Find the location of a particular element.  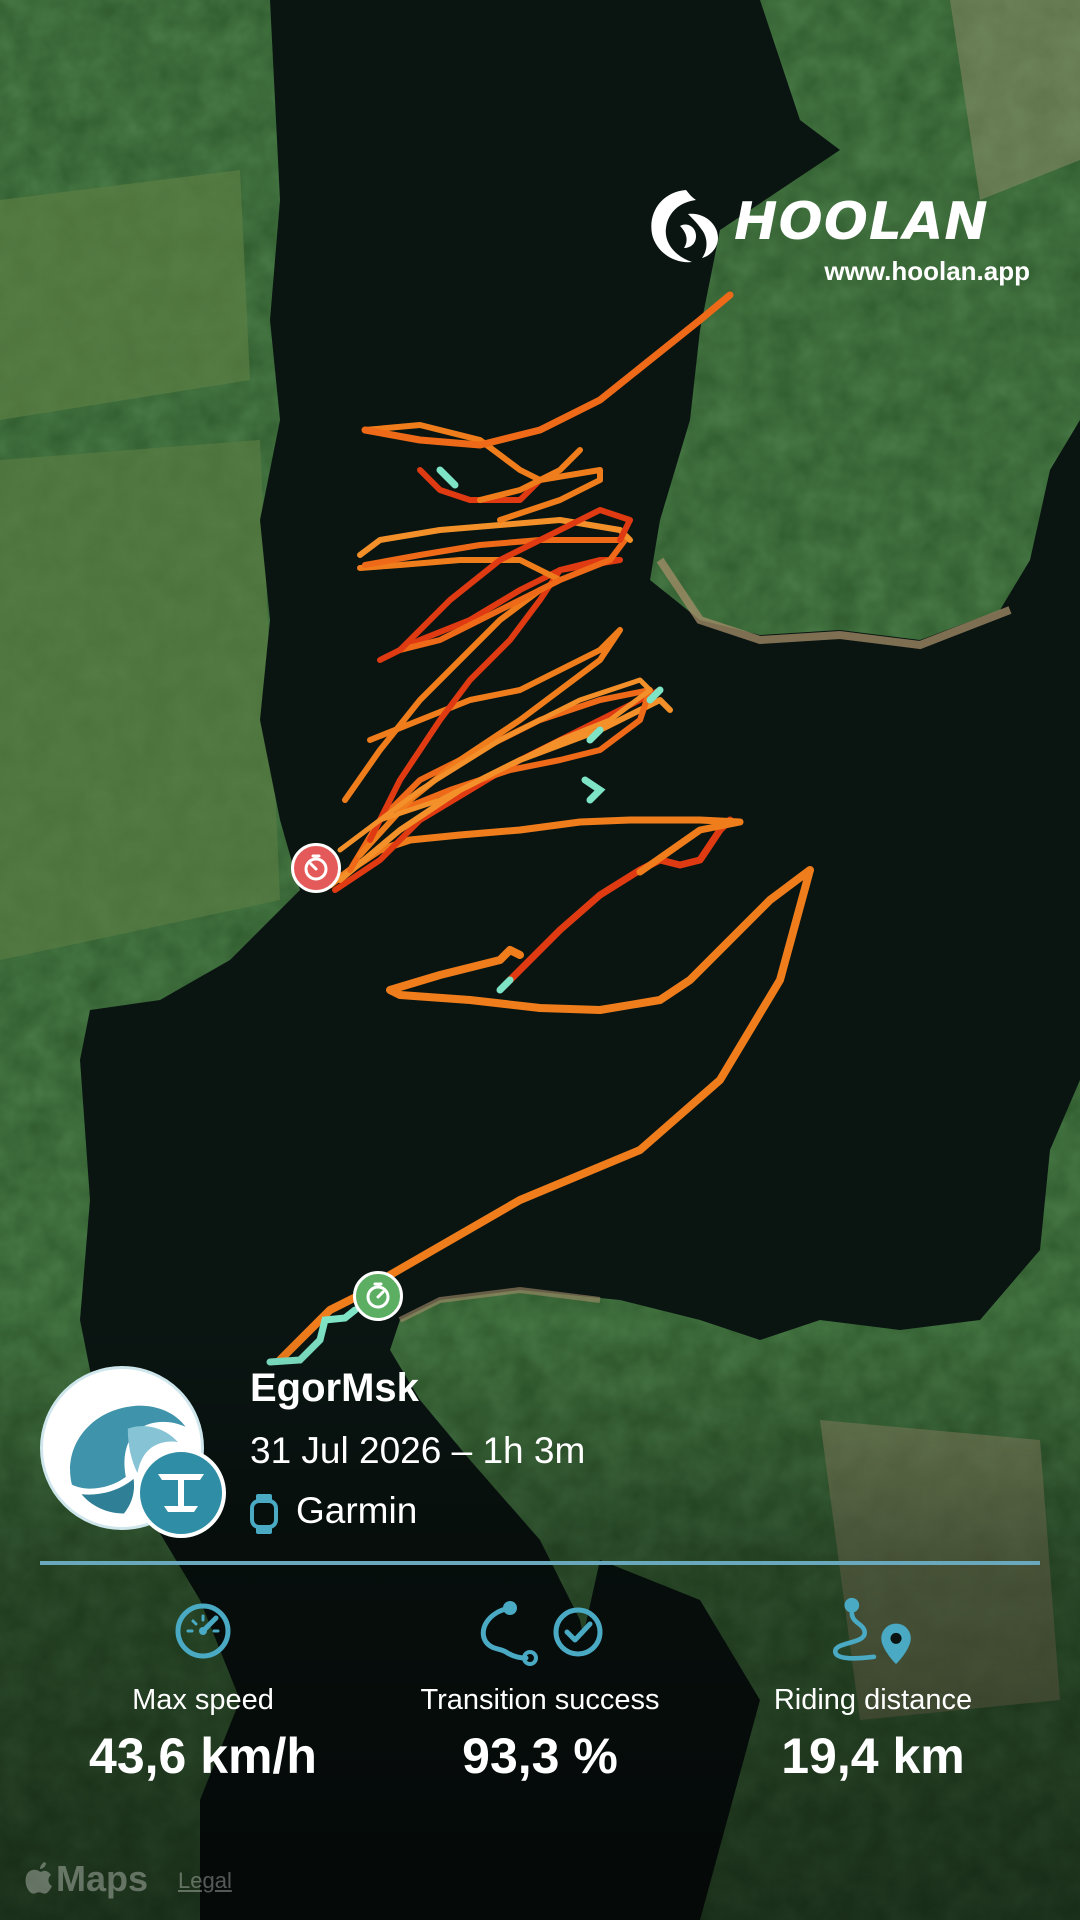

brand-watermark: HOOLAN www.hoolan.app is located at coordinates (844, 237).